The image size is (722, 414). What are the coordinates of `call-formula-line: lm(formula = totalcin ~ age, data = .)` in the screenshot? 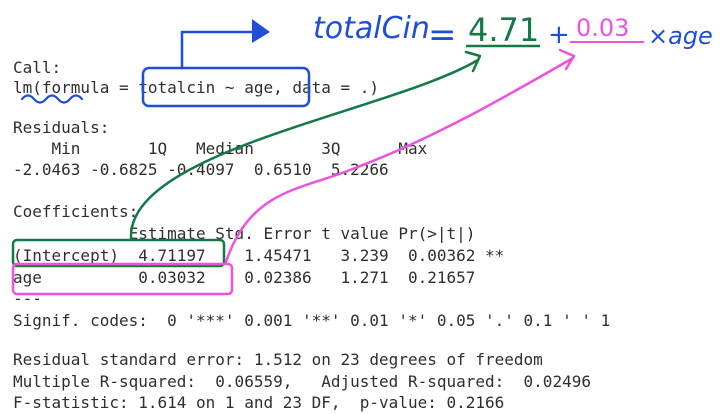 It's located at (196, 87).